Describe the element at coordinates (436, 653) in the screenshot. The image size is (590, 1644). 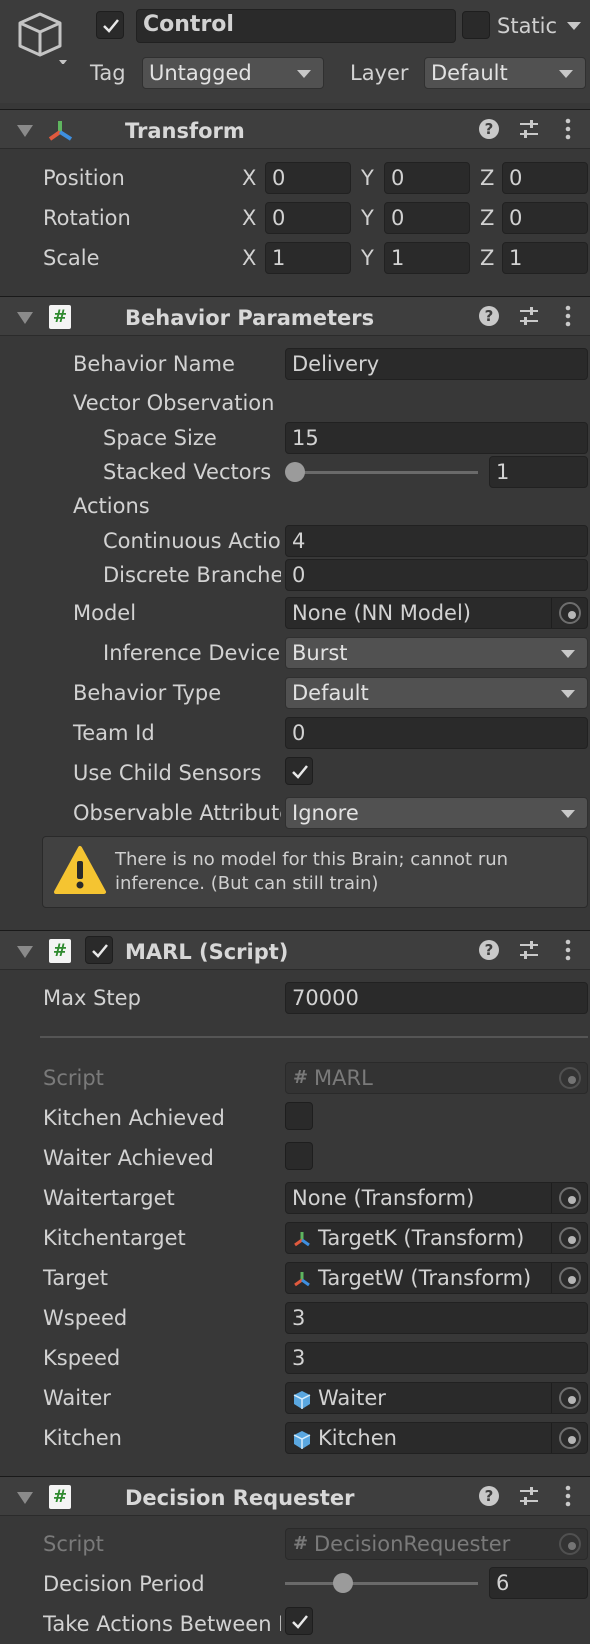
I see `inference-device-dropdown: Burst` at that location.